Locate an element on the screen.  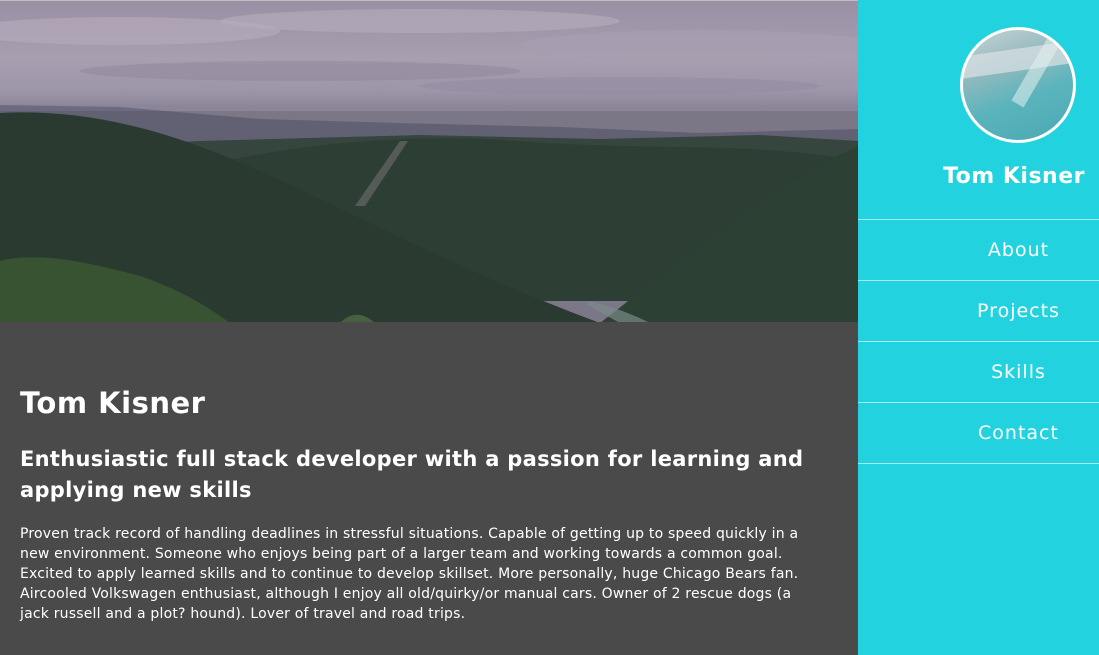
sidebar-name: Tom Kisner is located at coordinates (1014, 176).